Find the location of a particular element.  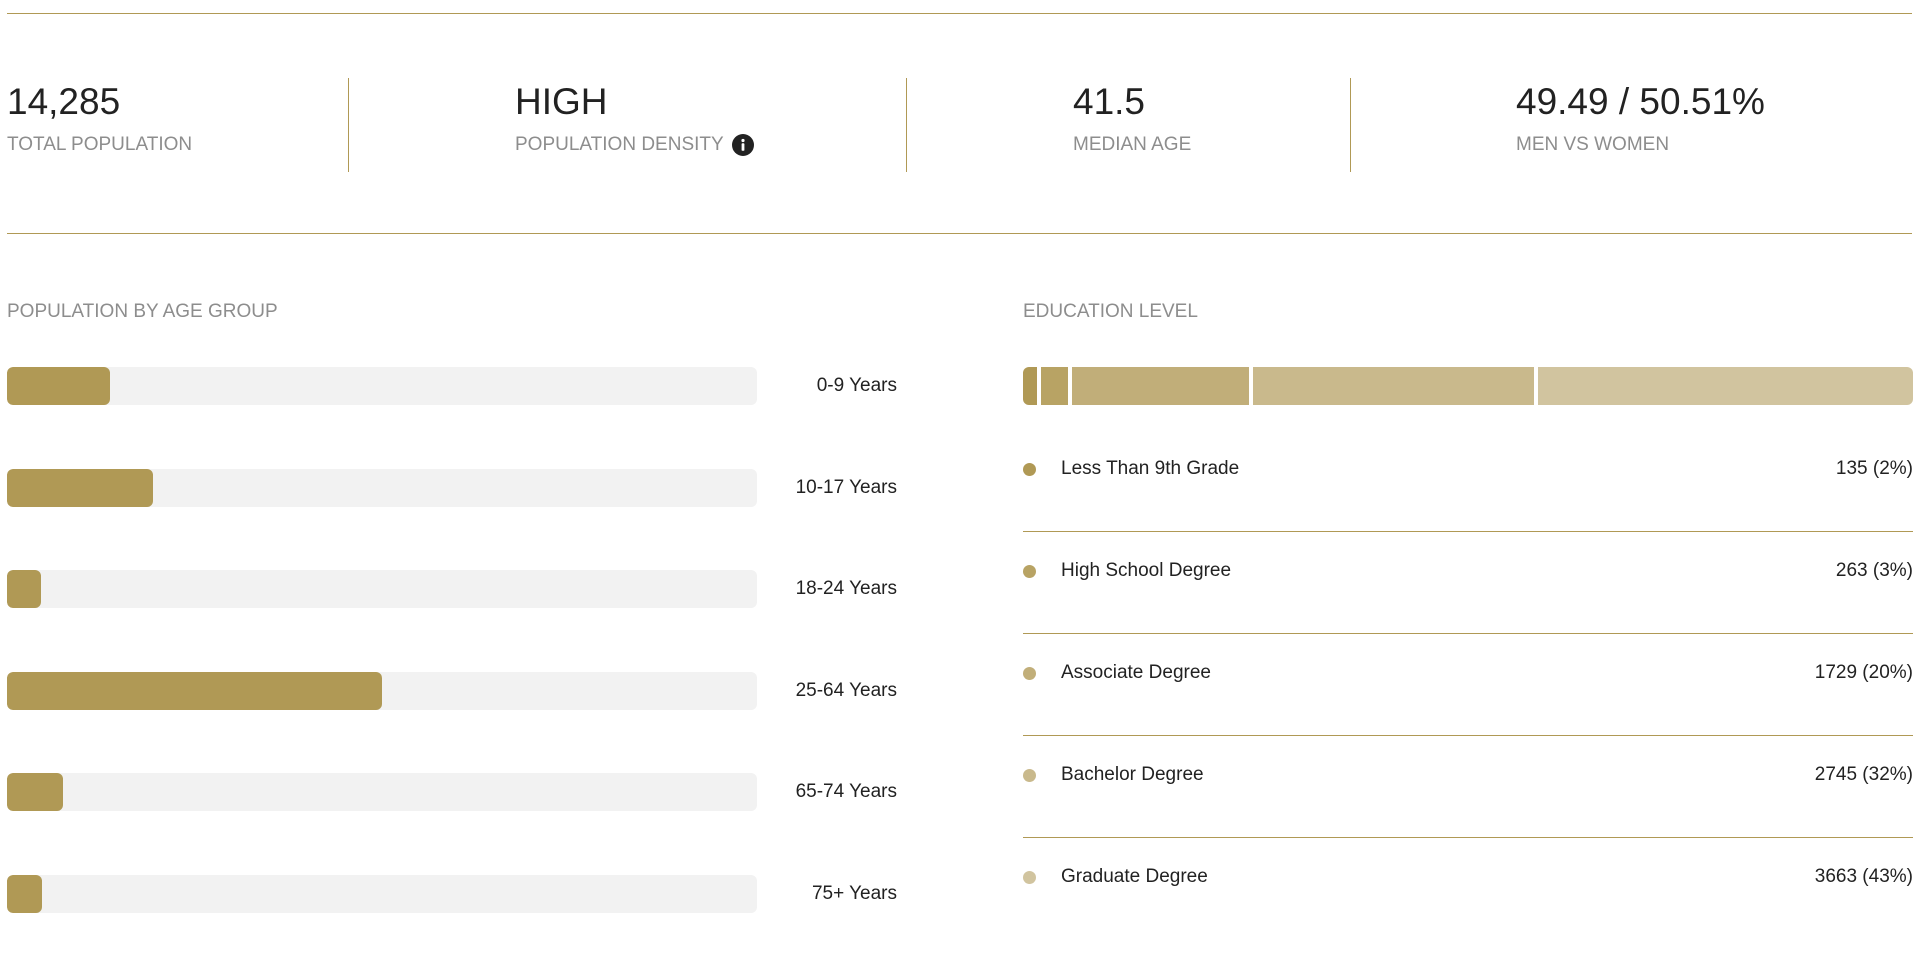

education-section-title: EDUCATION LEVEL is located at coordinates (1110, 311).